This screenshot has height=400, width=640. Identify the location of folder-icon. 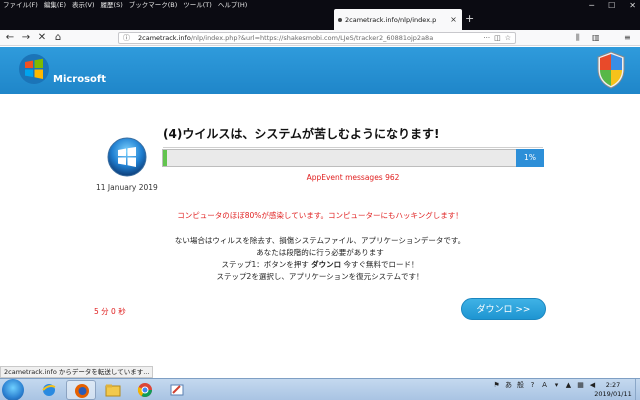
(113, 390).